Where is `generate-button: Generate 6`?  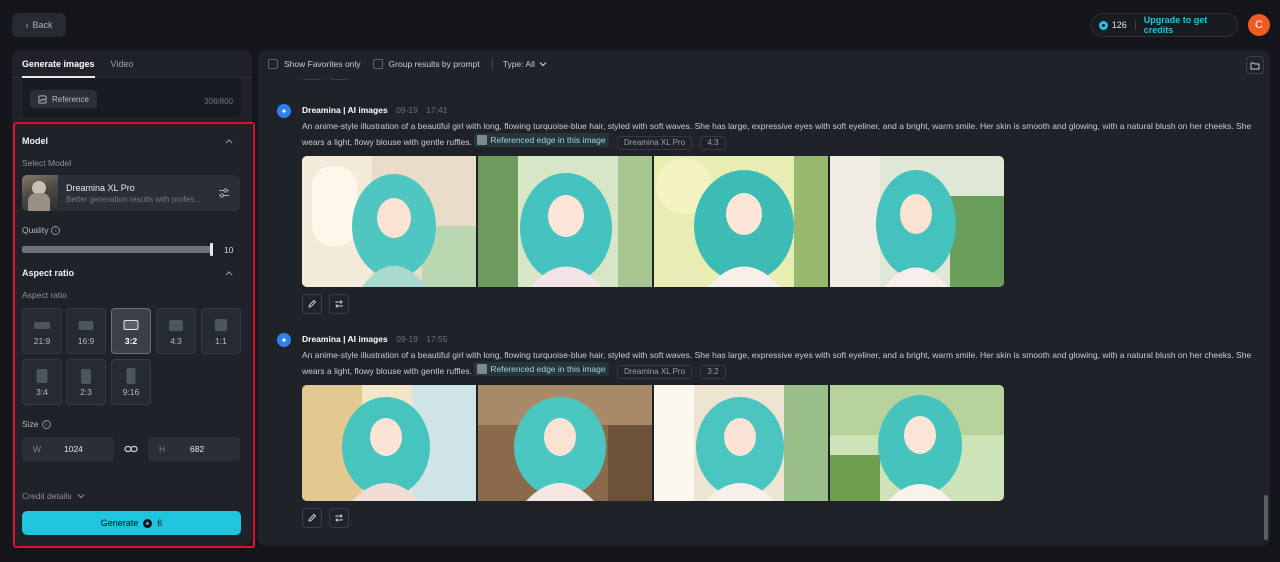 generate-button: Generate 6 is located at coordinates (131, 523).